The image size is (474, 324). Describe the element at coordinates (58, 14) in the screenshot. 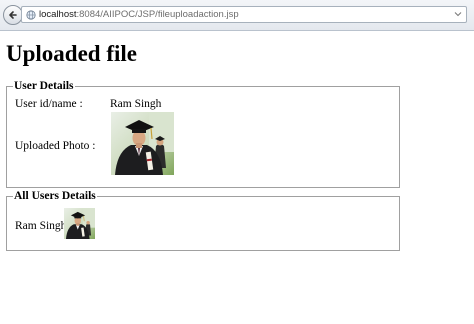

I see `url-host: localhost` at that location.